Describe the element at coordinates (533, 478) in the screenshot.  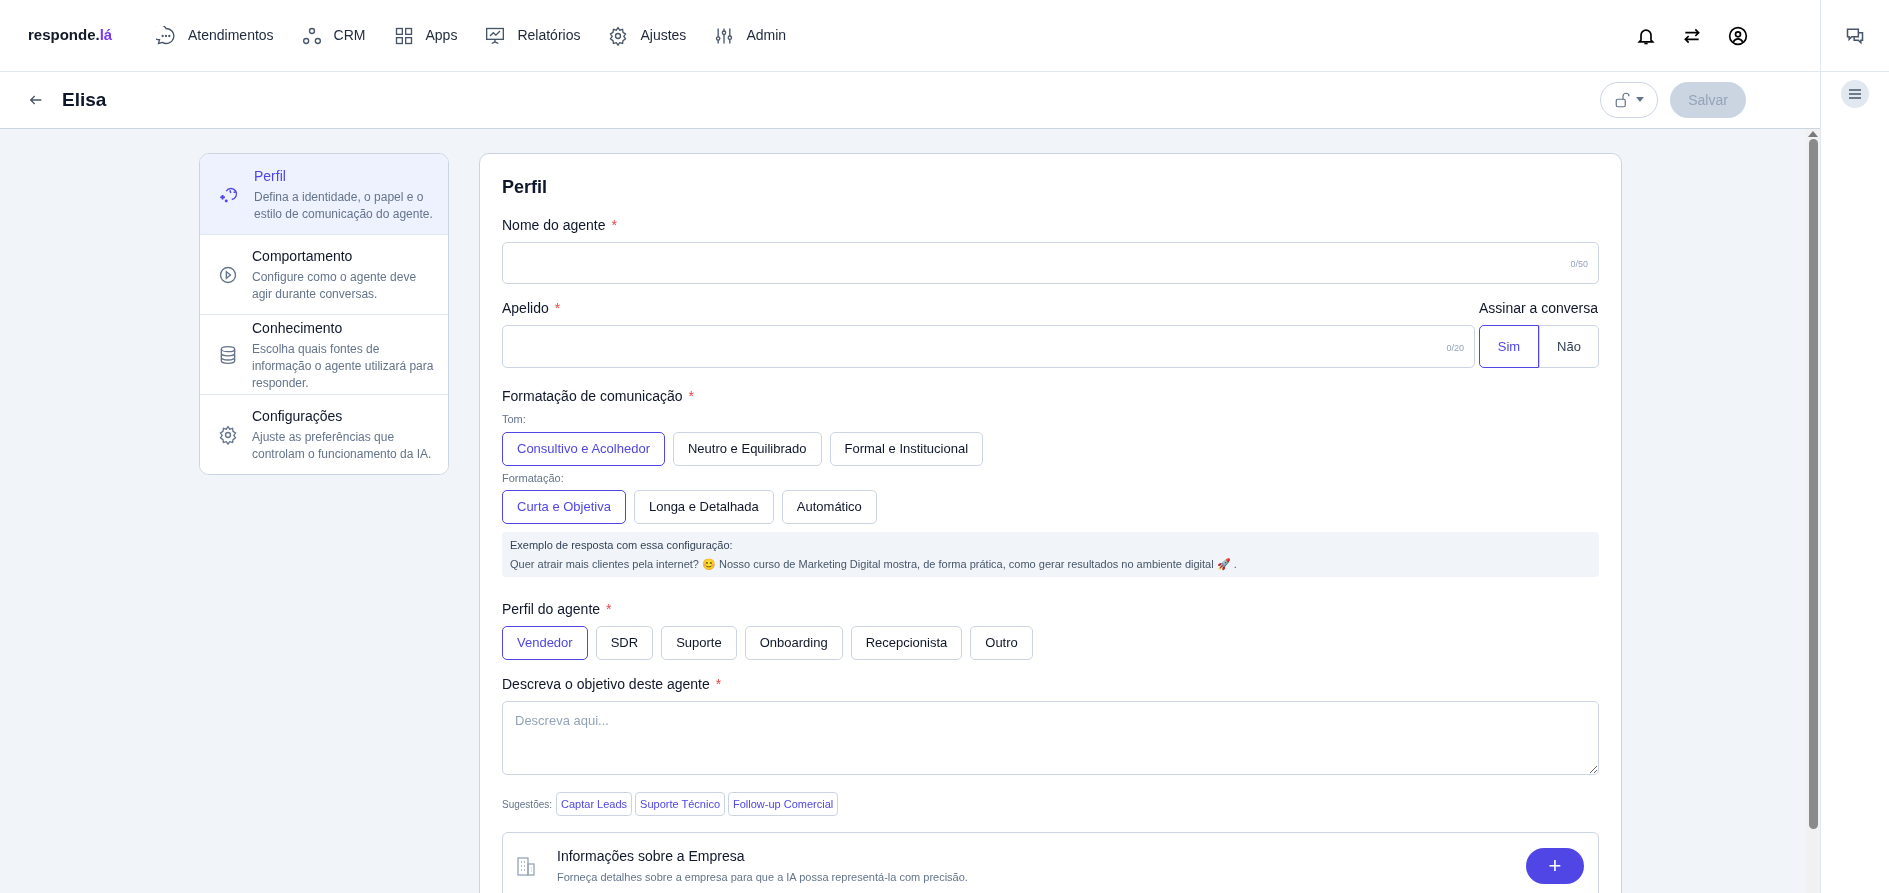
I see `group-label: Formatação:` at that location.